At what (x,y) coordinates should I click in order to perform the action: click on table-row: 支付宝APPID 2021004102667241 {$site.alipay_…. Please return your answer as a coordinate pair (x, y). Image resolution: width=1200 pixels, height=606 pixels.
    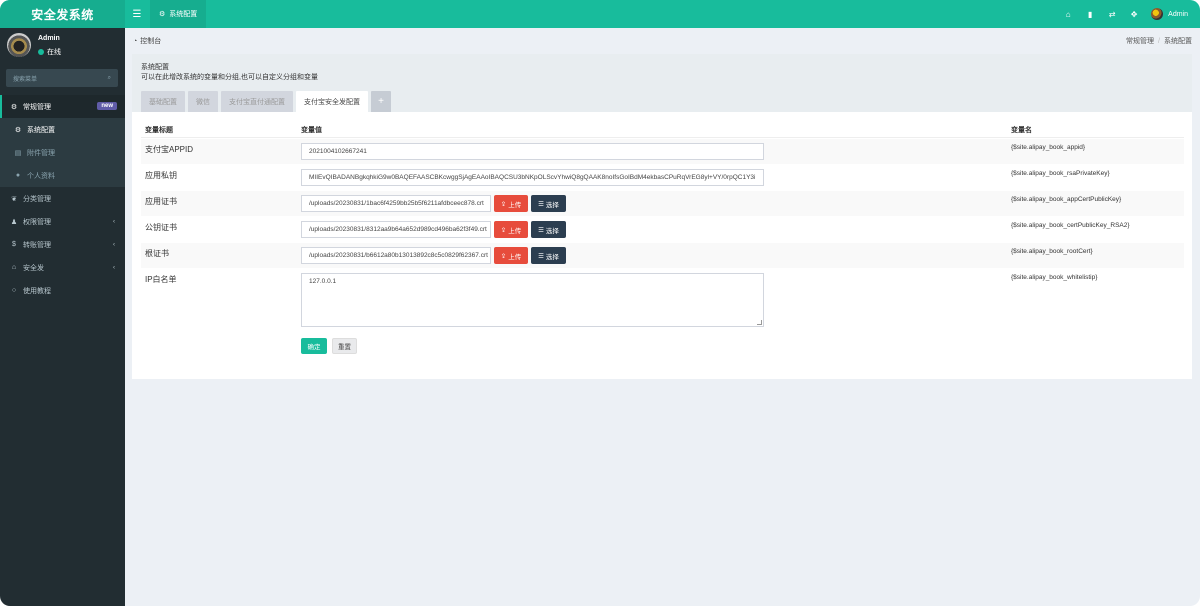
    Looking at the image, I should click on (662, 151).